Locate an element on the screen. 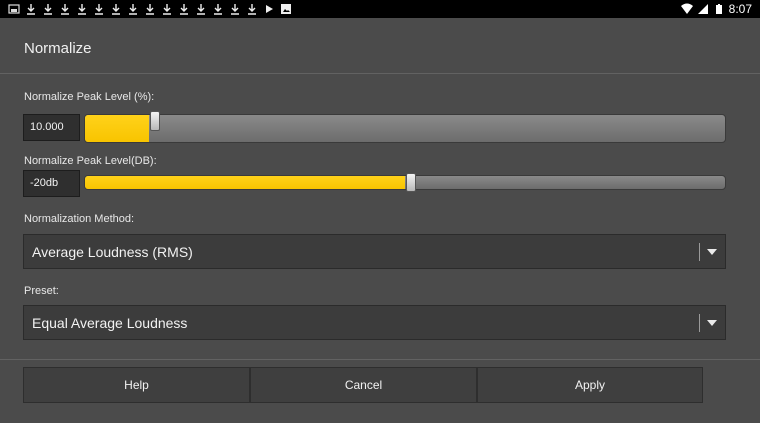 The image size is (760, 423). preset-selected-value: Equal Average Loudness is located at coordinates (110, 323).